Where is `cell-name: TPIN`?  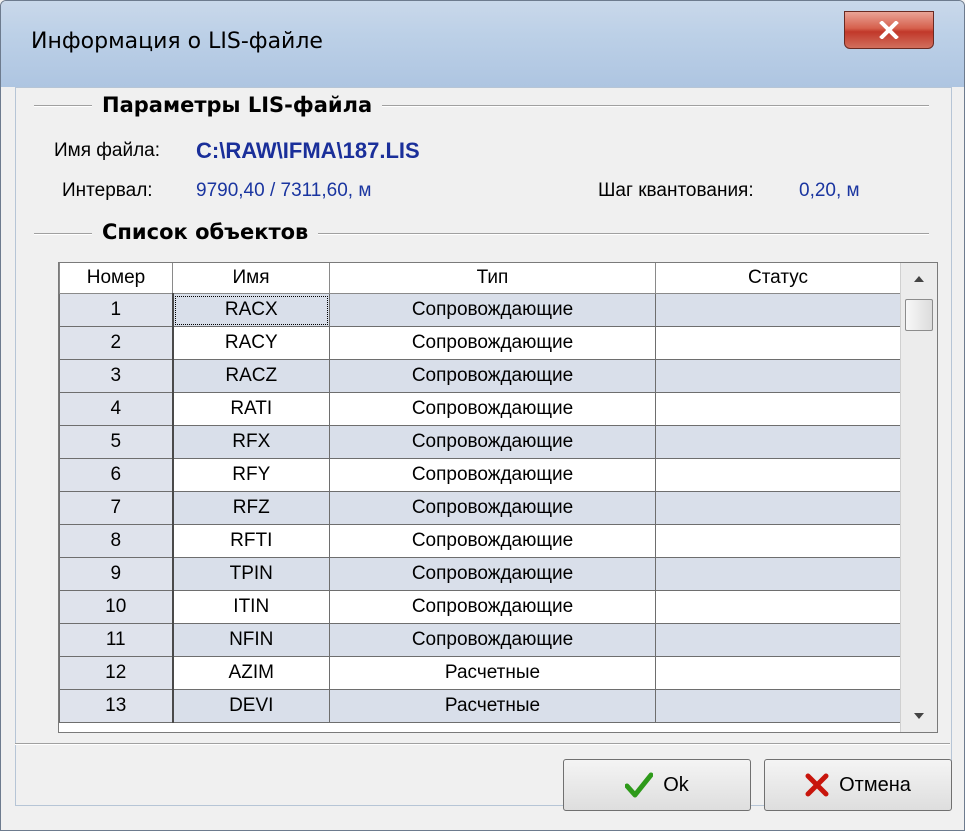
cell-name: TPIN is located at coordinates (251, 574).